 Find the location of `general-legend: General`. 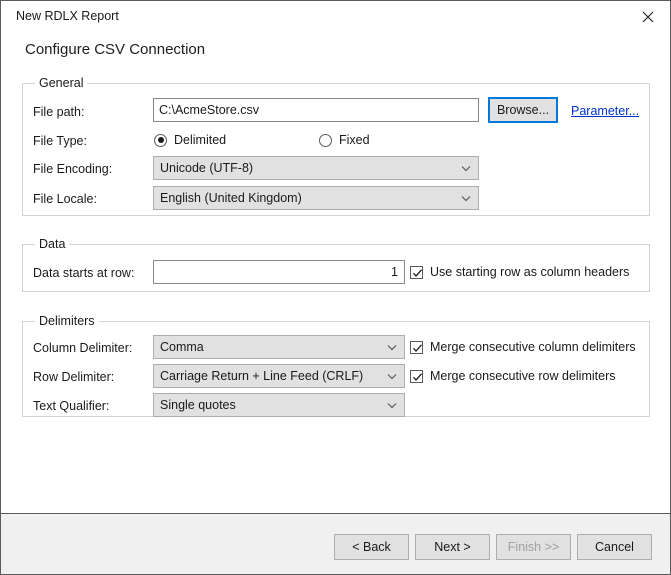

general-legend: General is located at coordinates (61, 83).